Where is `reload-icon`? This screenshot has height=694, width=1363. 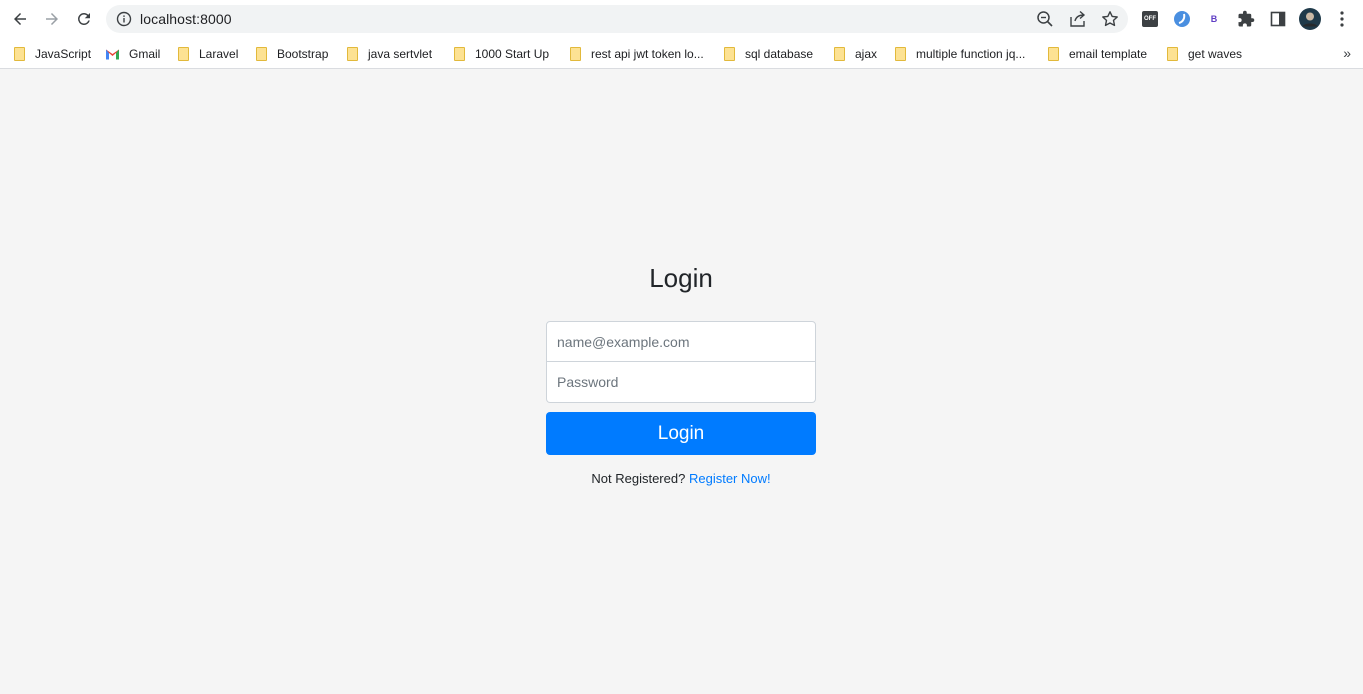 reload-icon is located at coordinates (84, 19).